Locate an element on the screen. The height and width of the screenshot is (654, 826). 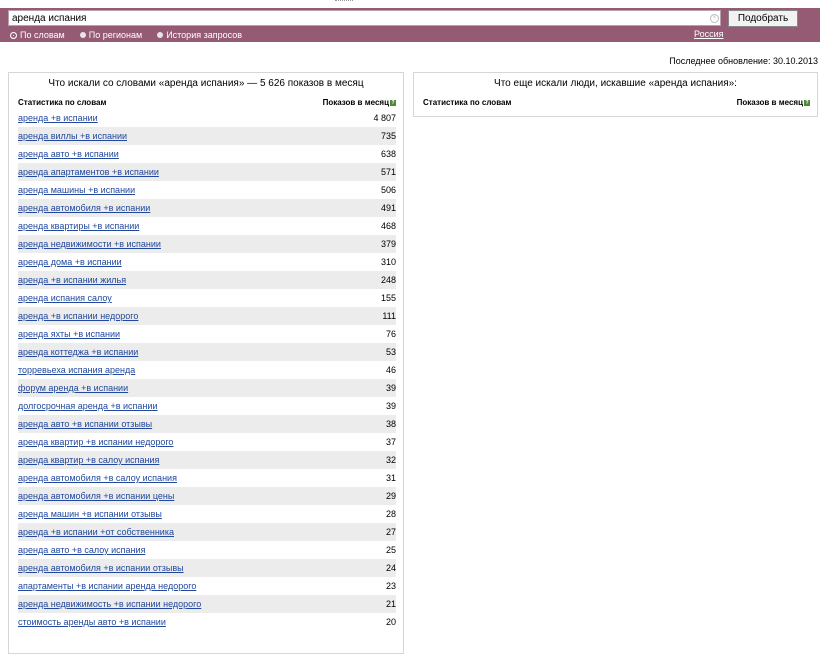
shows-count: 25 is located at coordinates (390, 550).